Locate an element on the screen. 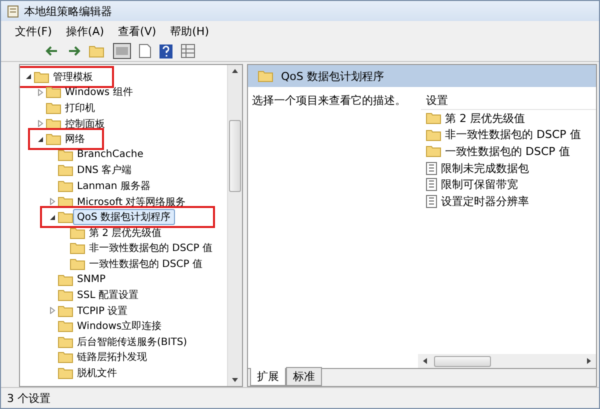 This screenshot has width=600, height=409. scroll-down-icon is located at coordinates (235, 380).